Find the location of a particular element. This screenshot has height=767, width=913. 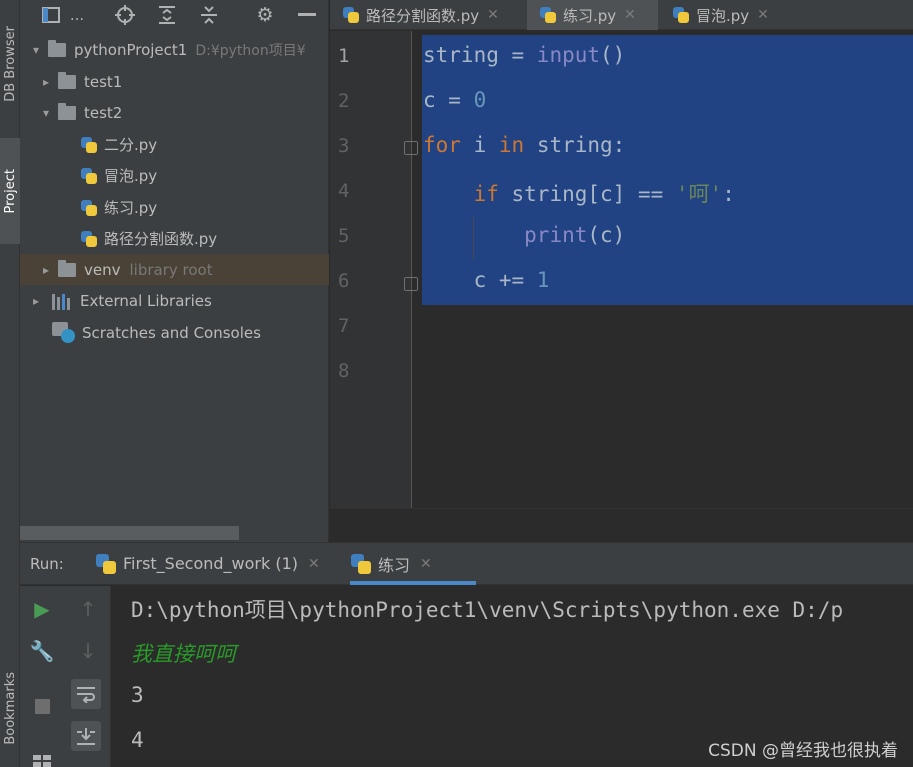

project-path-hint: D:¥python项目¥ is located at coordinates (250, 50).